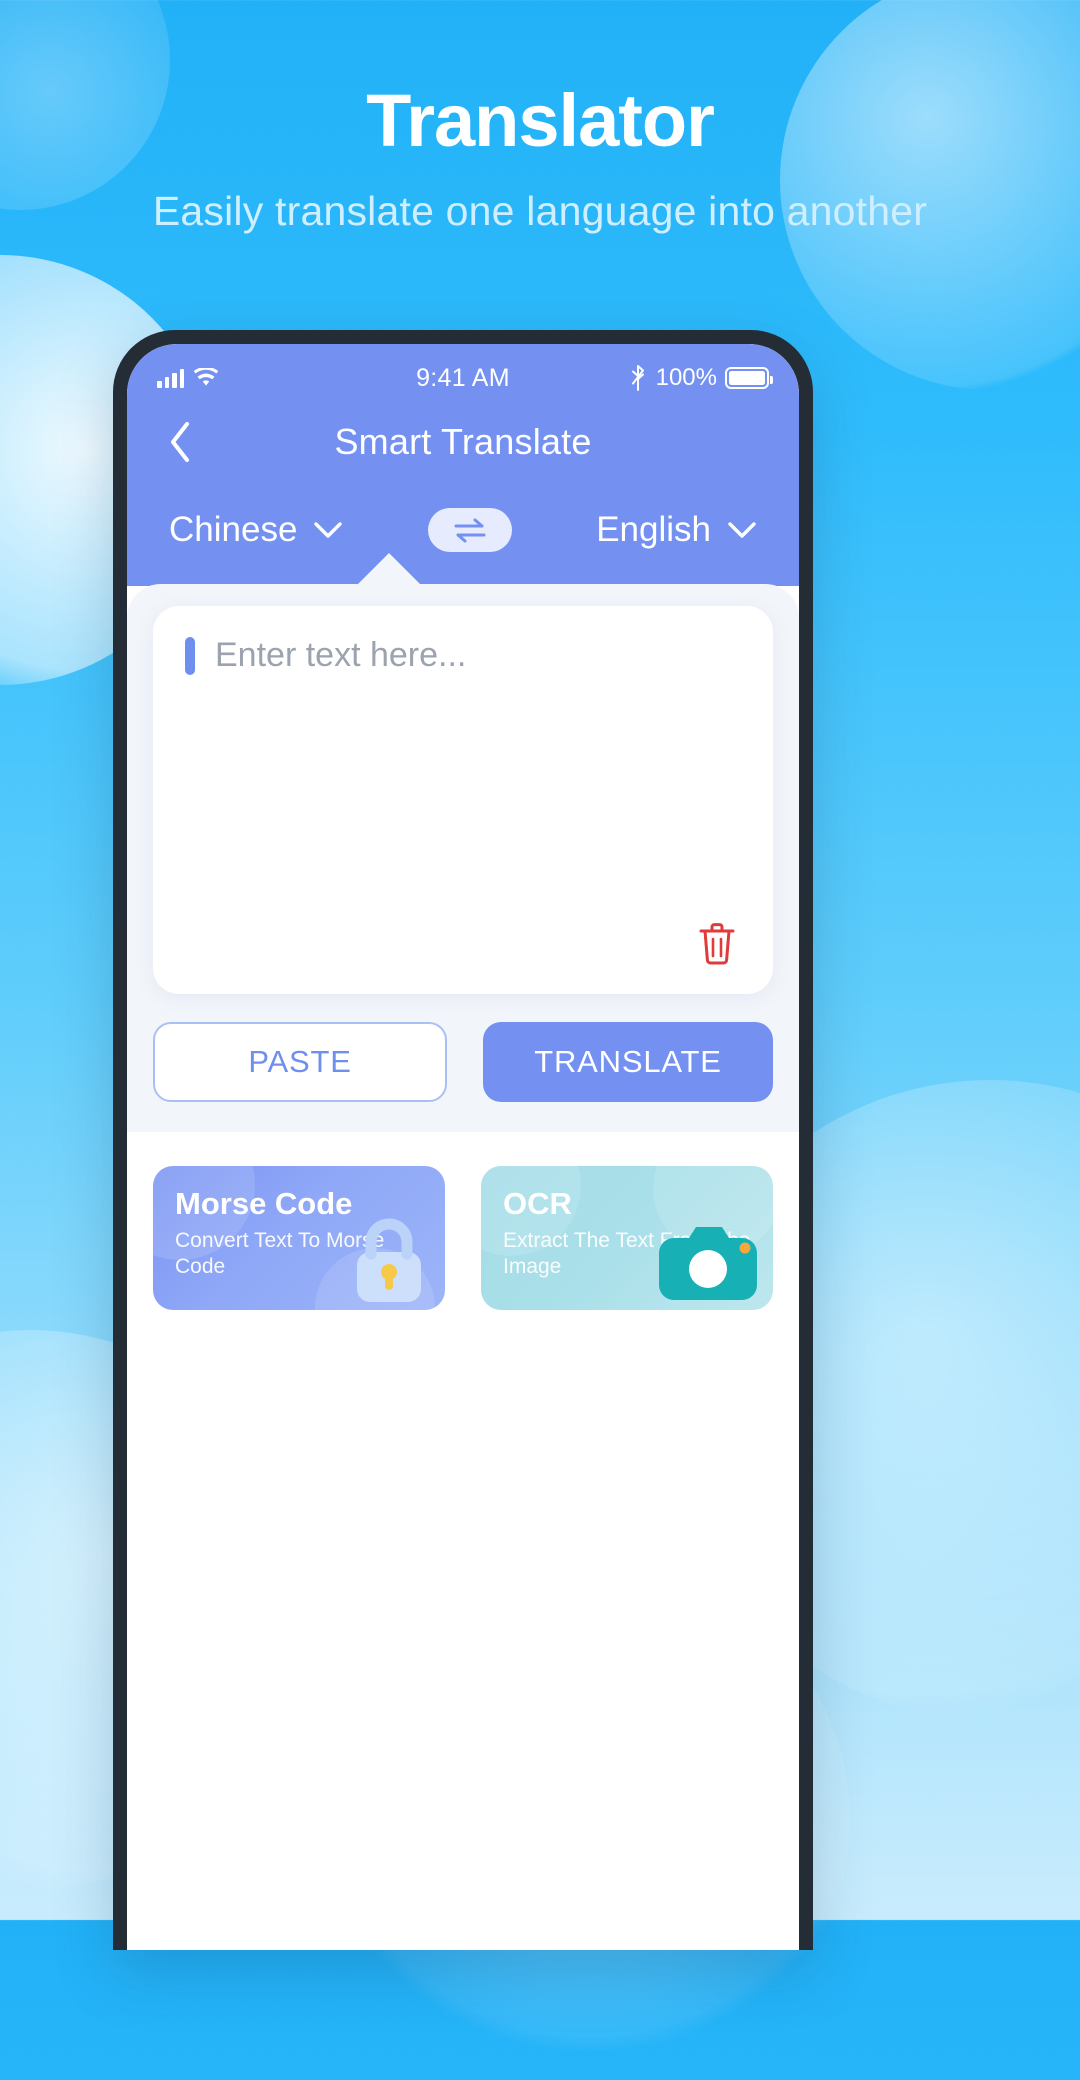 The height and width of the screenshot is (2080, 1080). What do you see at coordinates (389, 570) in the screenshot?
I see `panel-pointer-triangle` at bounding box center [389, 570].